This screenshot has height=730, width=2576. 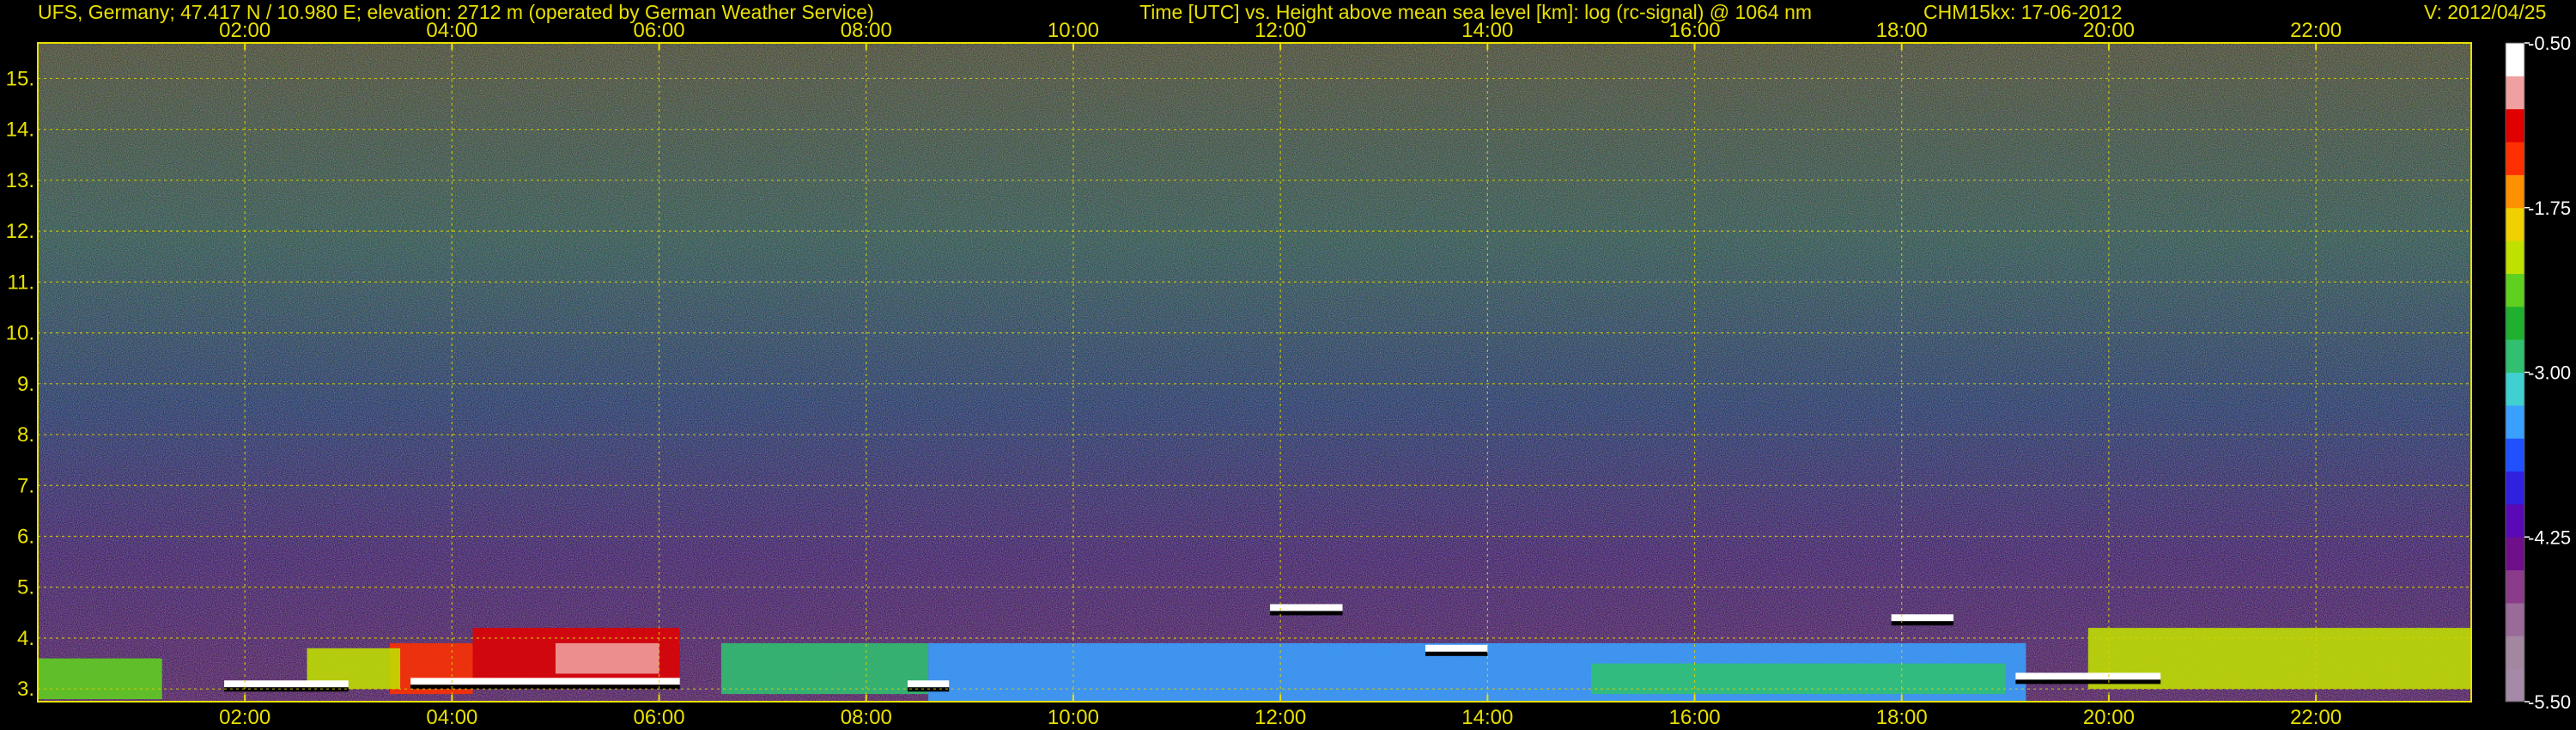 I want to click on x-tick-label-bottom: 12:00, so click(x=1280, y=717).